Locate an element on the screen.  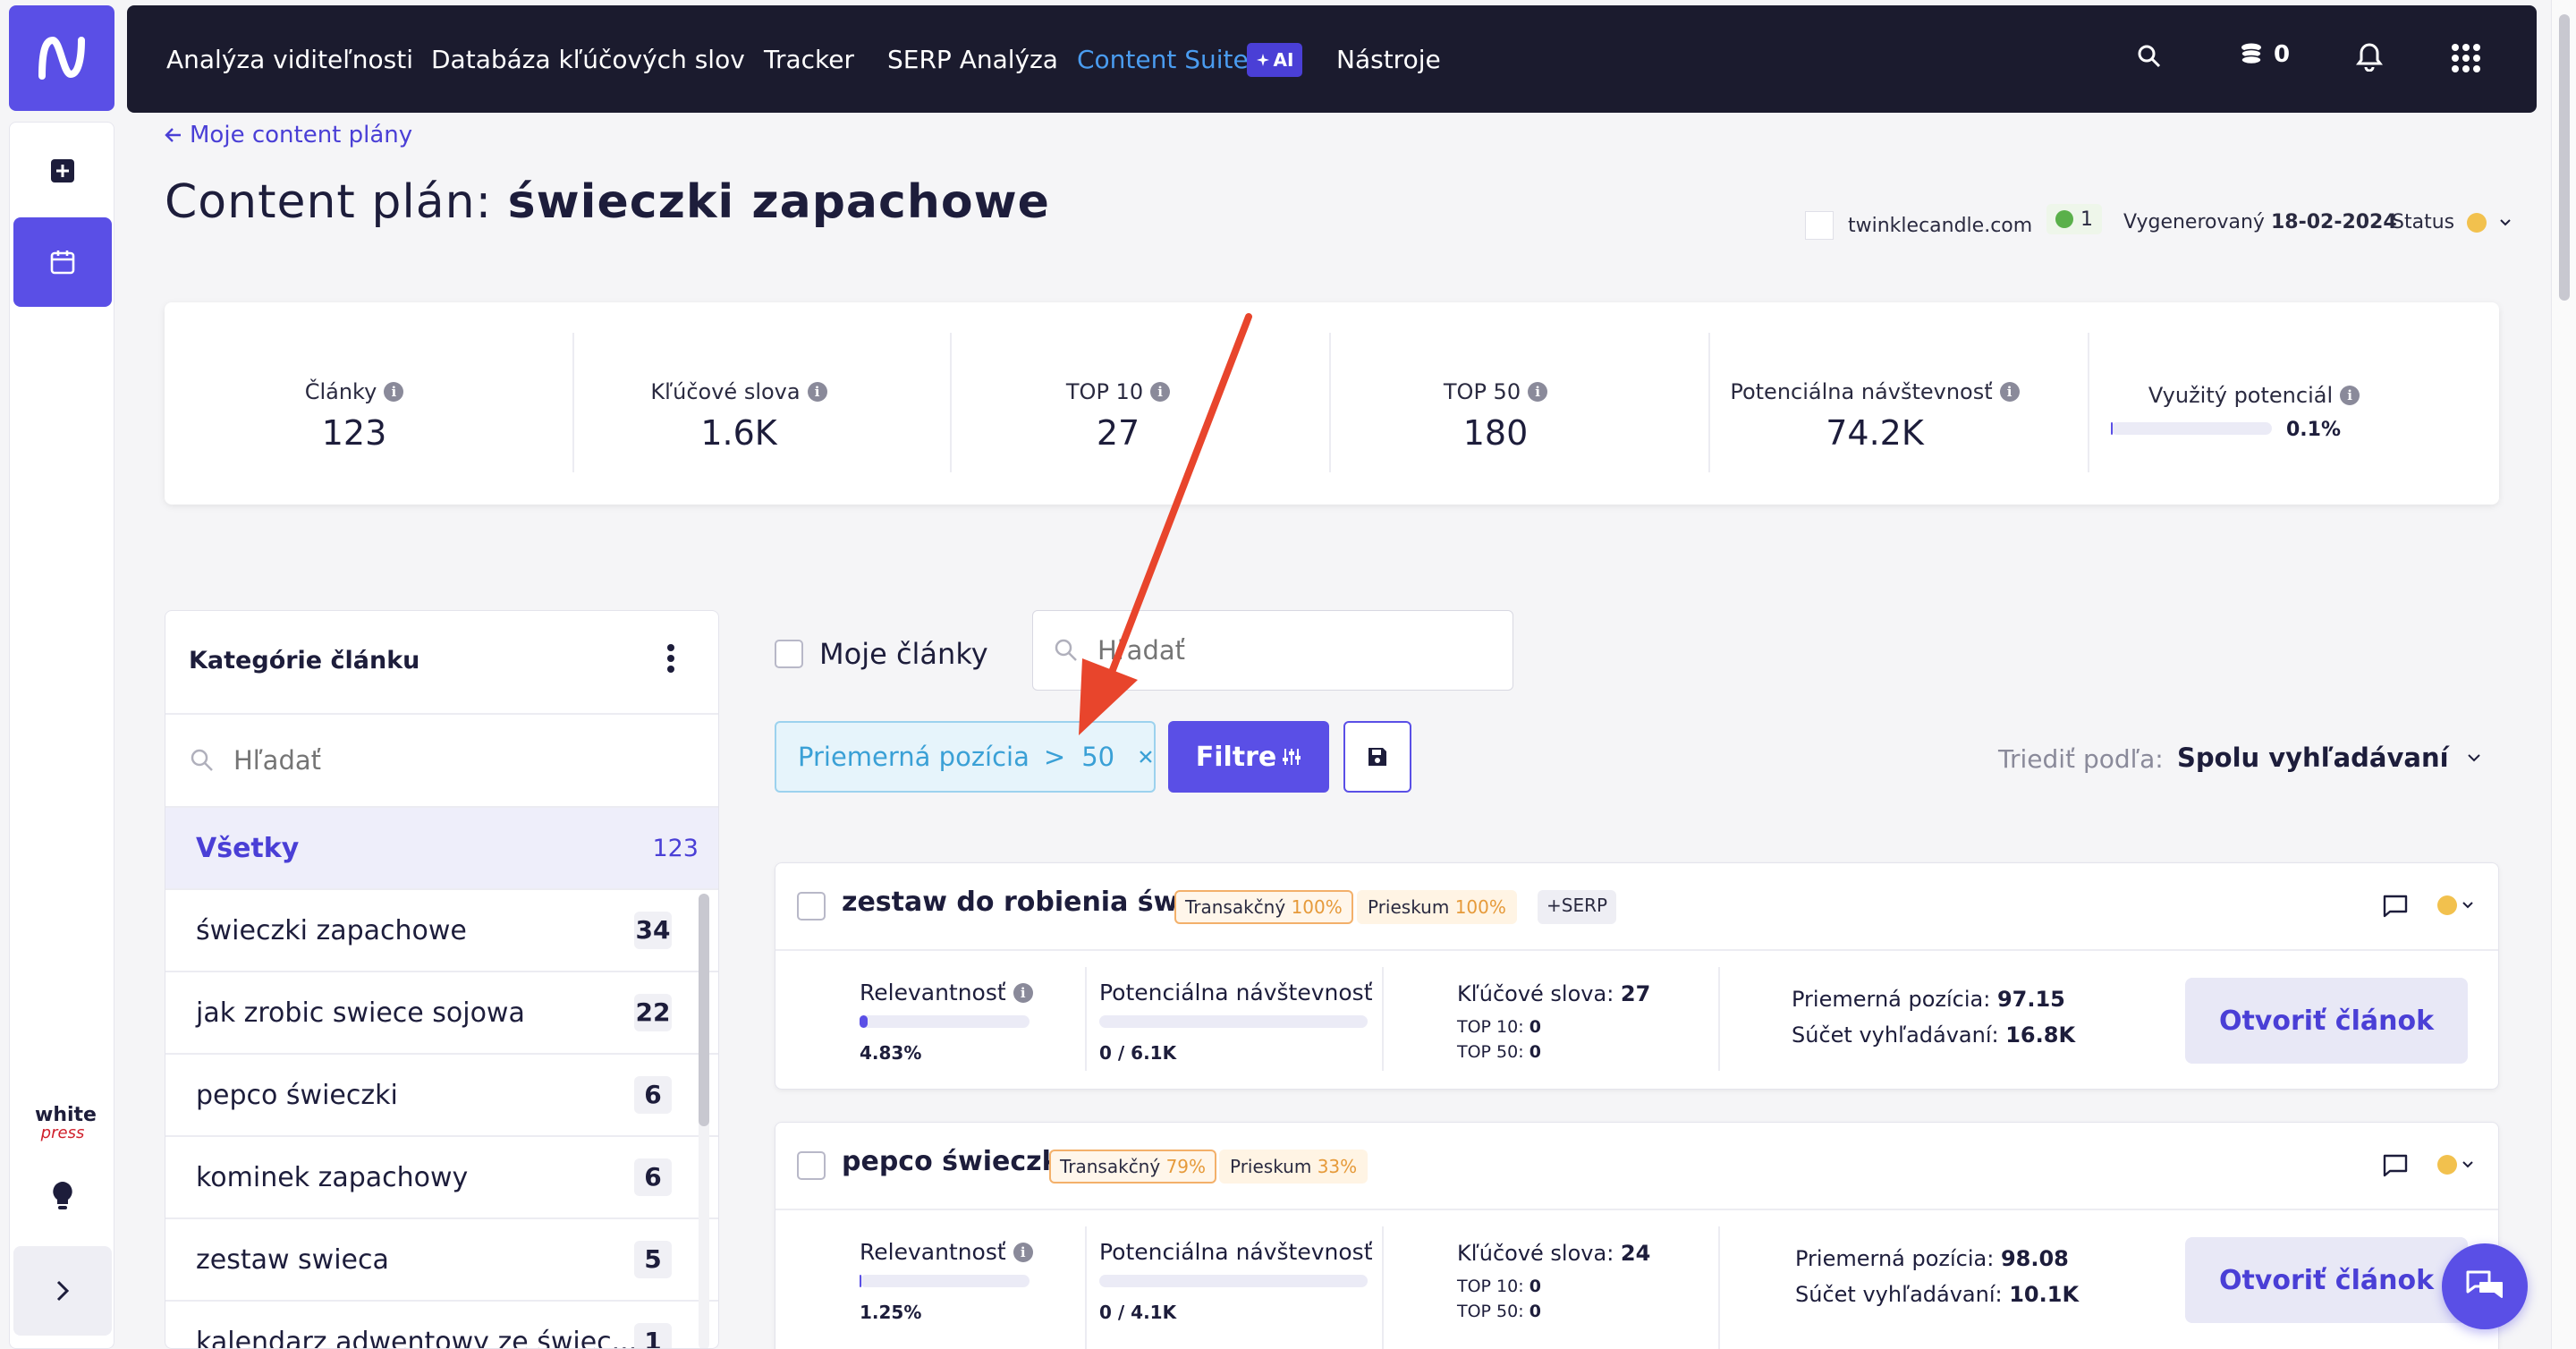
nav-tracker: Tracker is located at coordinates (809, 59).